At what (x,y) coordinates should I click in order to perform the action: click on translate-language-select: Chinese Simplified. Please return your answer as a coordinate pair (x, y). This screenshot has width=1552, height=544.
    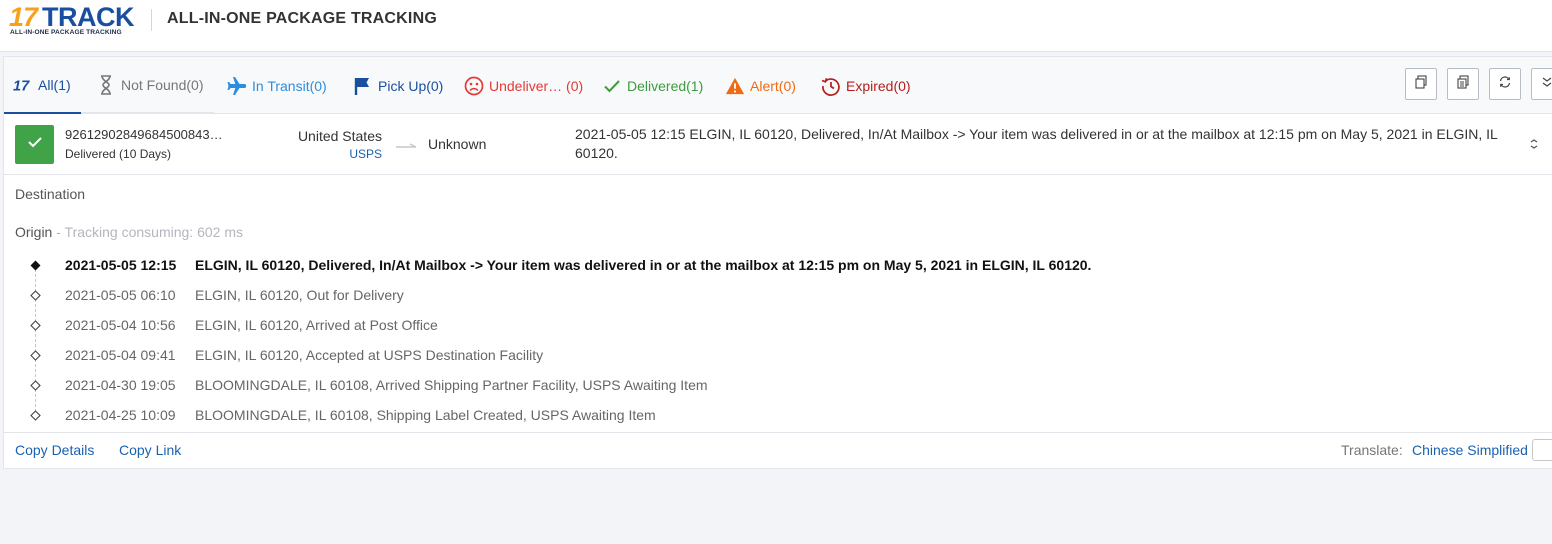
    Looking at the image, I should click on (1470, 450).